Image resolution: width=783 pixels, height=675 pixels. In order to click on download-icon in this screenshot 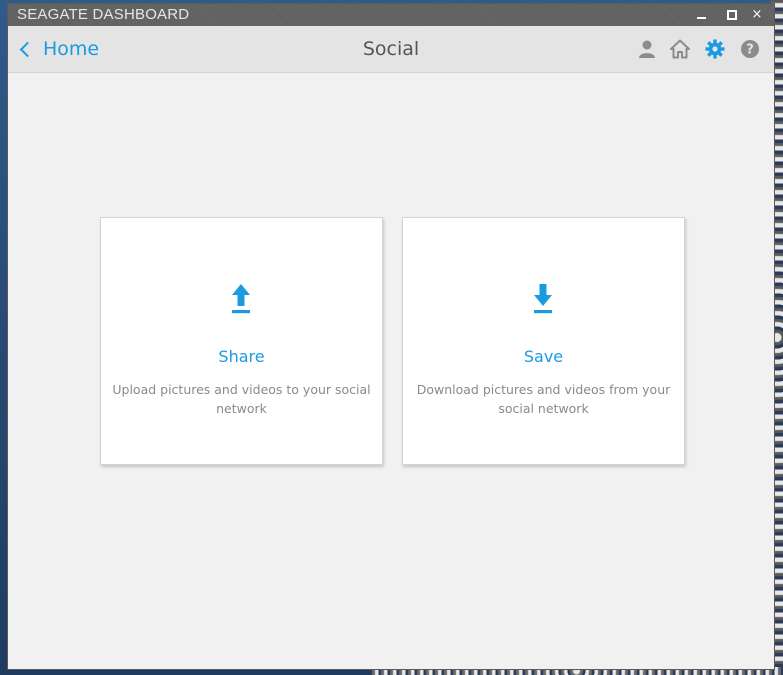, I will do `click(543, 299)`.